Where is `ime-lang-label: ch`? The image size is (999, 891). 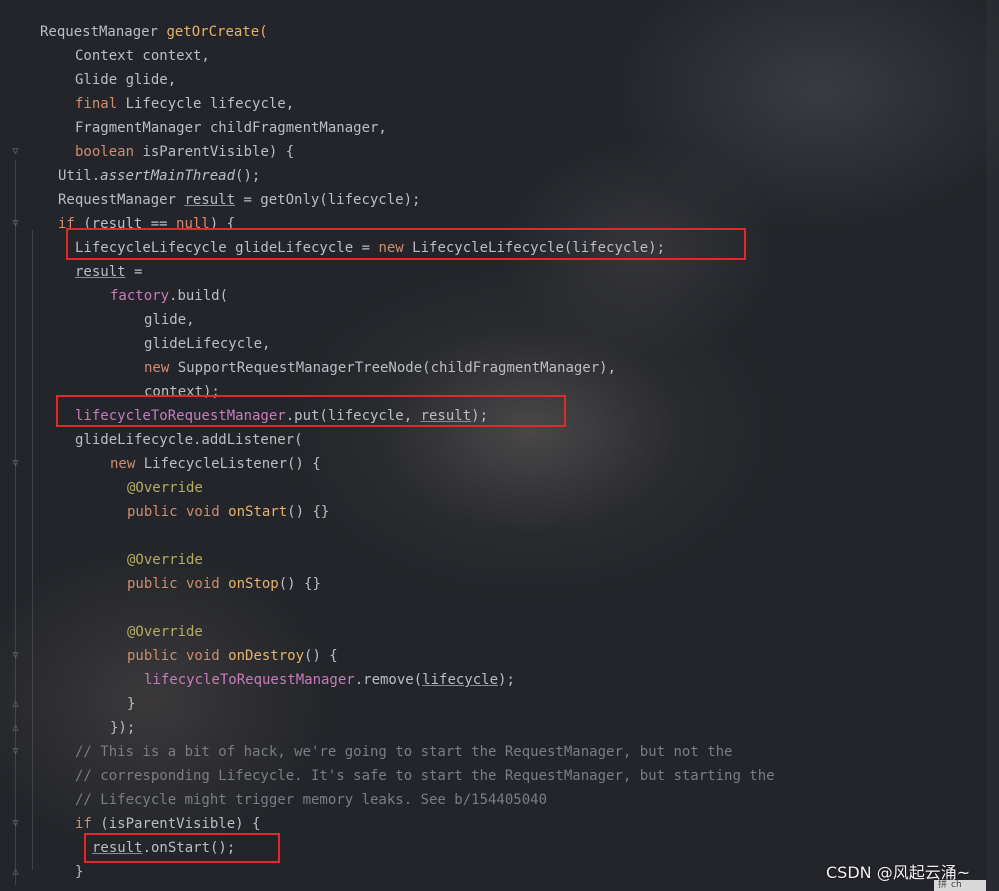 ime-lang-label: ch is located at coordinates (956, 885).